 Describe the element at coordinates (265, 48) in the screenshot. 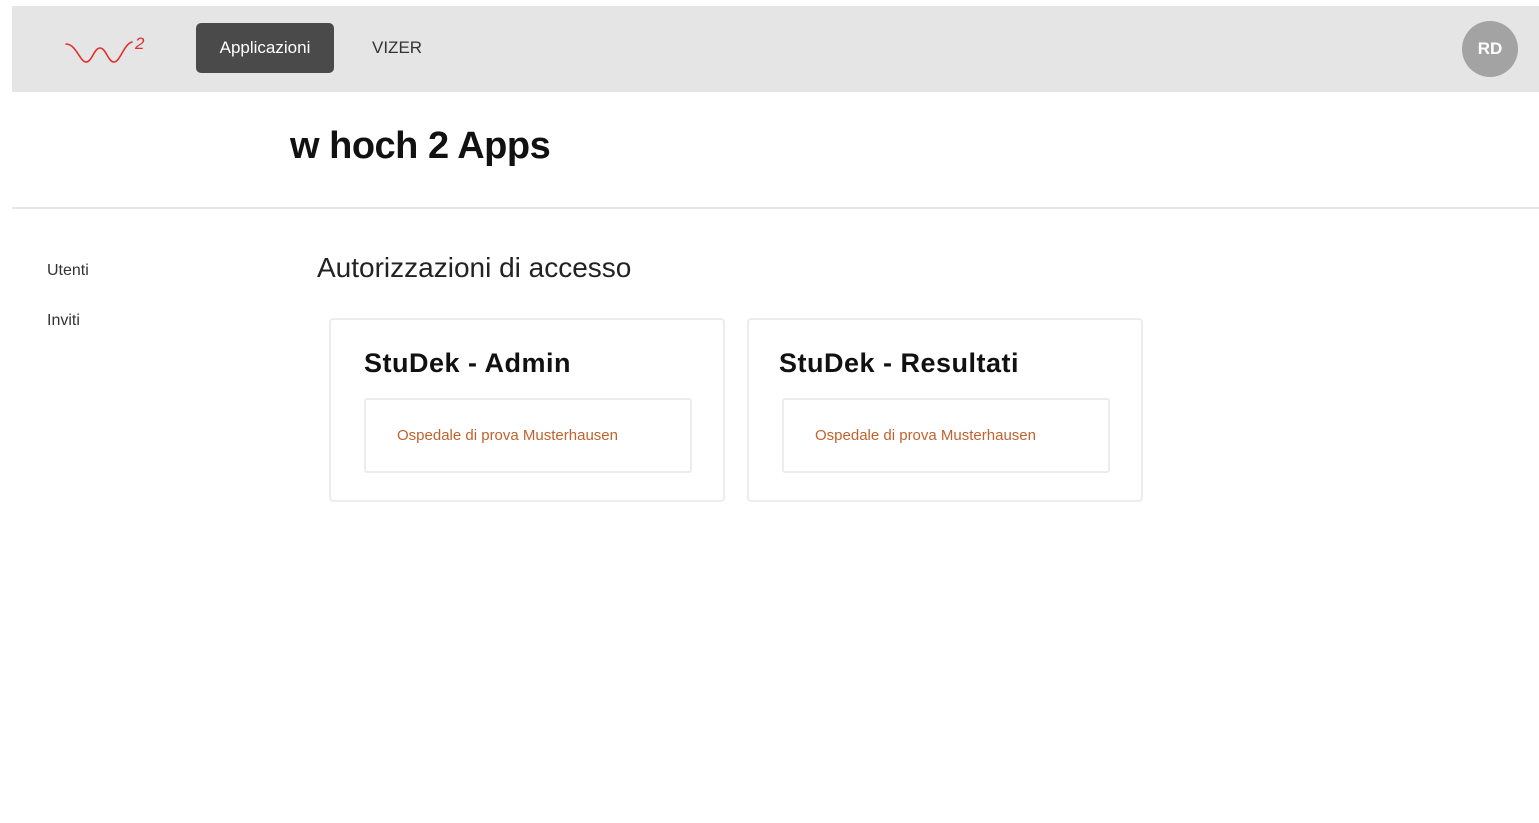

I see `nav-applicazioni-button: Applicazioni` at that location.